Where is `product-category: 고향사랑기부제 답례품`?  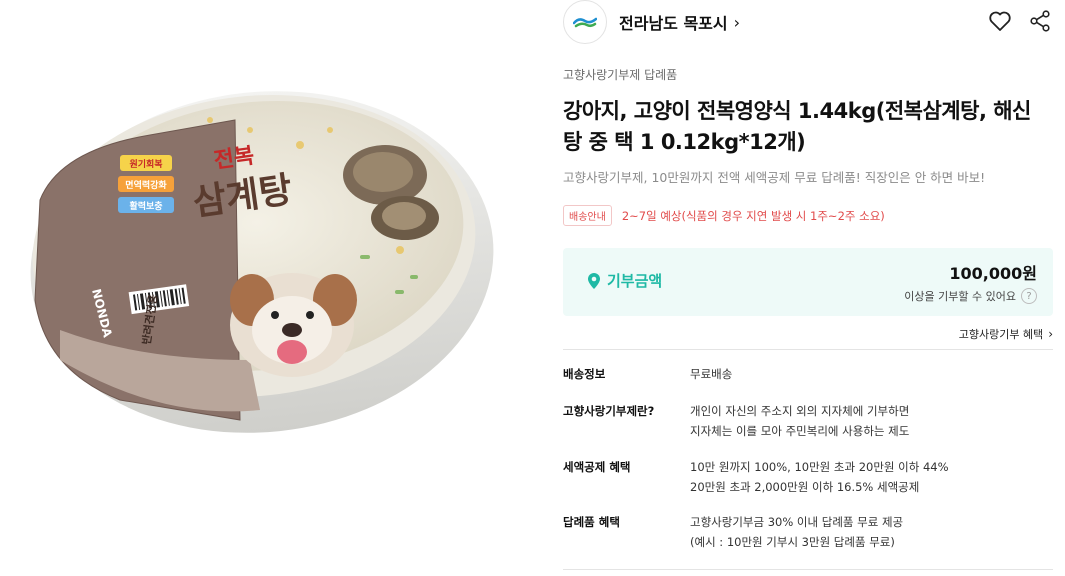
product-category: 고향사랑기부제 답례품 is located at coordinates (620, 75).